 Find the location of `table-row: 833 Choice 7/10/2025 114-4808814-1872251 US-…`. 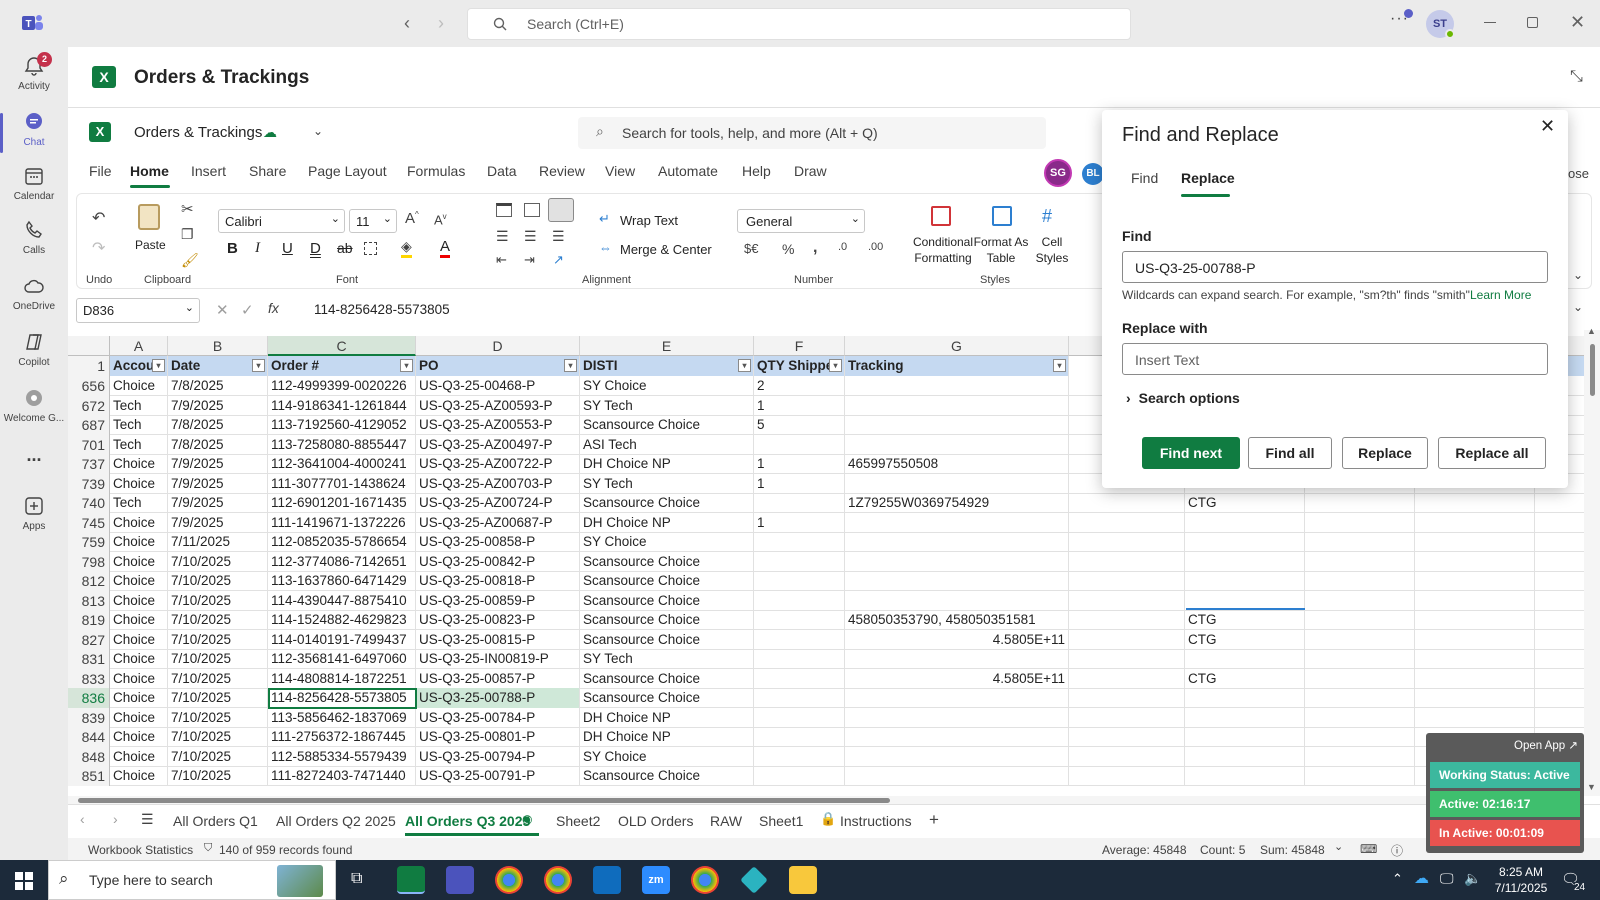

table-row: 833 Choice 7/10/2025 114-4808814-1872251 US-… is located at coordinates (834, 678).